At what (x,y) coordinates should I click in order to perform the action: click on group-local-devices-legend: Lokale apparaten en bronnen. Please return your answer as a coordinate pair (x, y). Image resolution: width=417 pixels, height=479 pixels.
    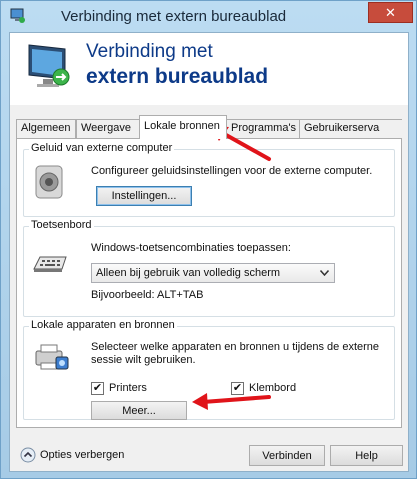
    Looking at the image, I should click on (103, 325).